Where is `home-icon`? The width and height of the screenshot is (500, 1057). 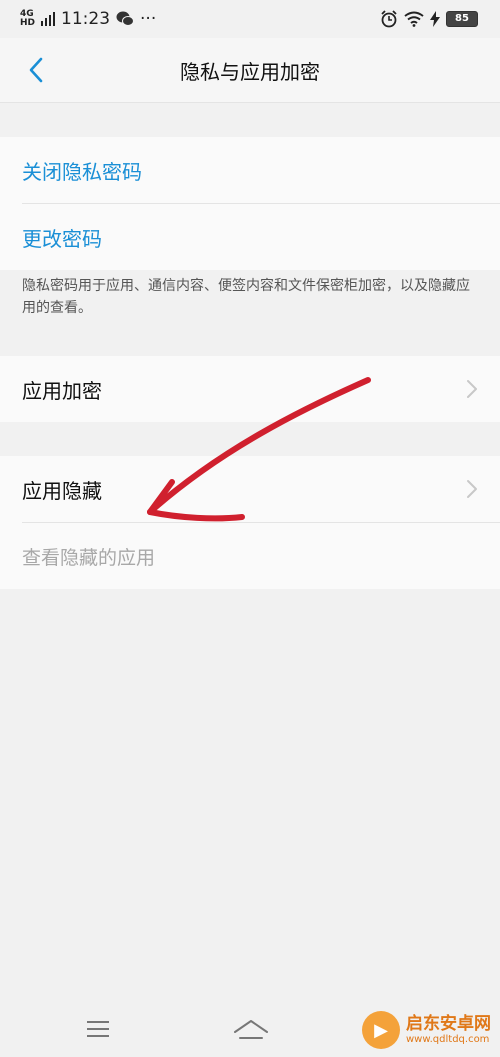
home-icon is located at coordinates (251, 1029).